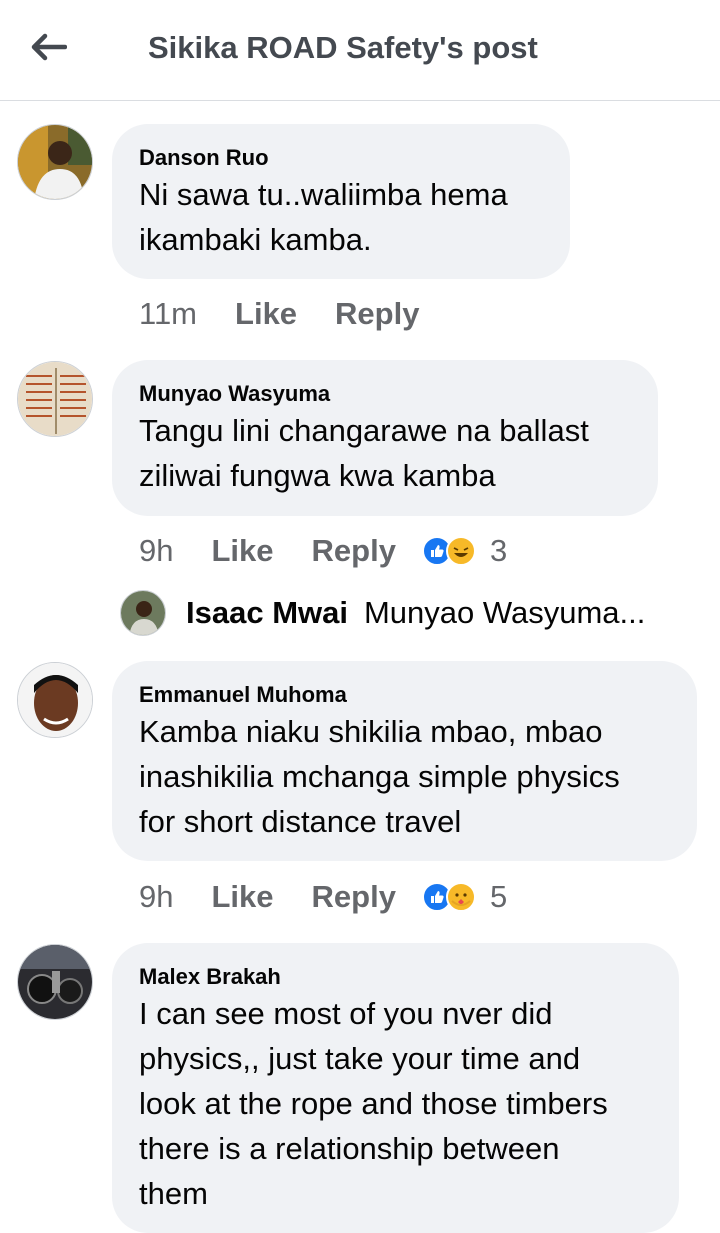 The height and width of the screenshot is (1233, 720). What do you see at coordinates (460, 551) in the screenshot?
I see `laugh-reaction-icon` at bounding box center [460, 551].